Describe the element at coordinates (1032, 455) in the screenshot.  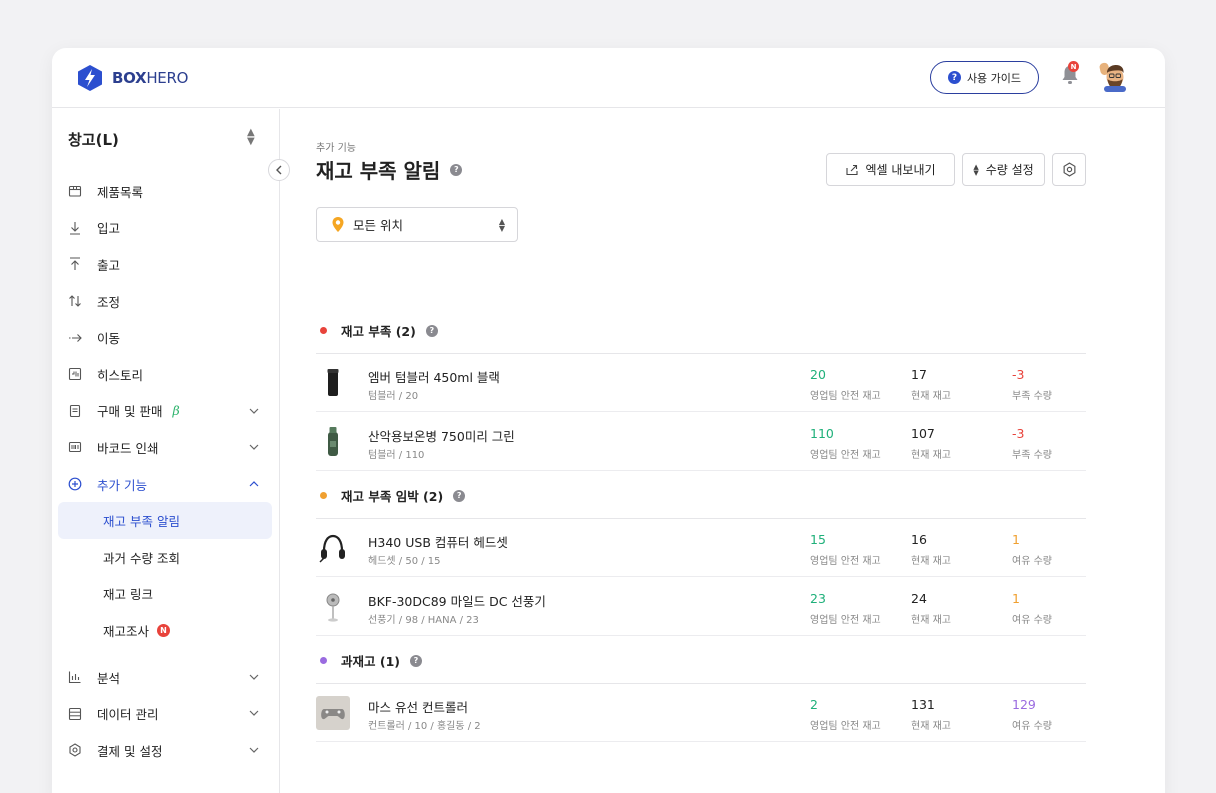
I see `diff-quantity-label: 부족 수량` at that location.